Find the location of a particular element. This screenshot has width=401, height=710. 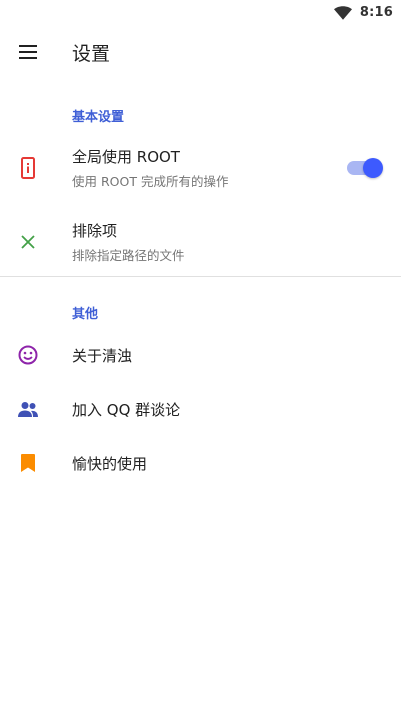

menu-button is located at coordinates (28, 52).